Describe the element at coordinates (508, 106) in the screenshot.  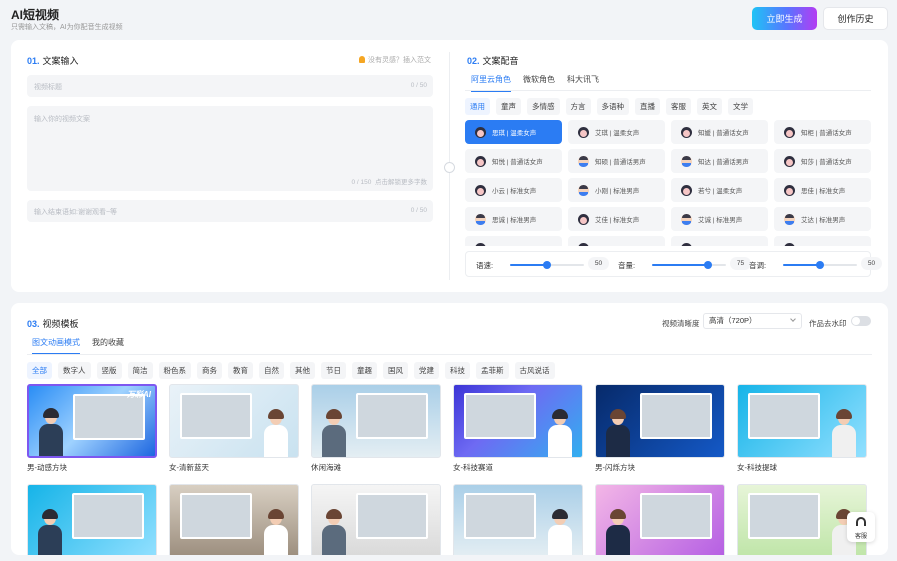
I see `voice-category-chip: 童声` at that location.